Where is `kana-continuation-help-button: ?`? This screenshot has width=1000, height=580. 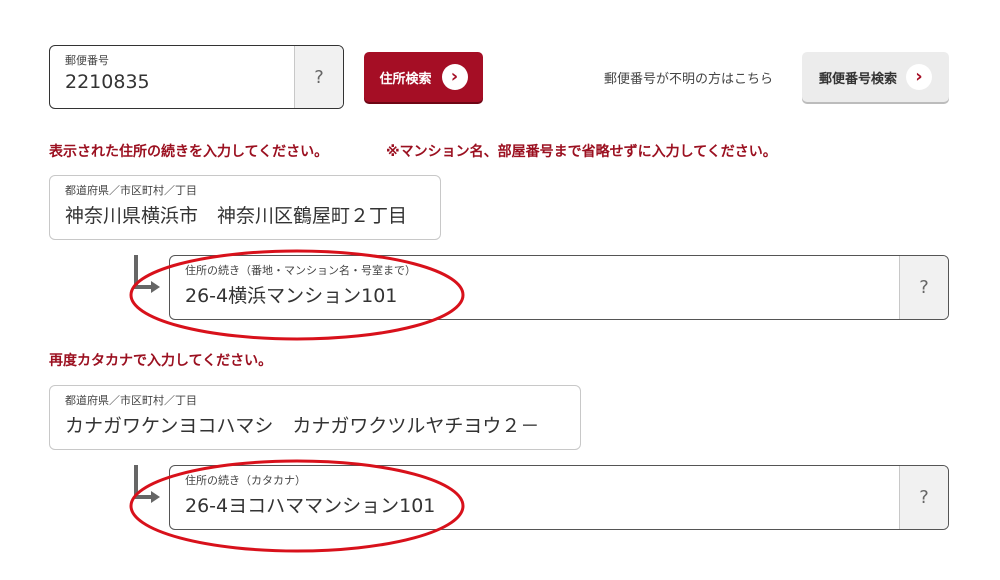 kana-continuation-help-button: ? is located at coordinates (923, 497).